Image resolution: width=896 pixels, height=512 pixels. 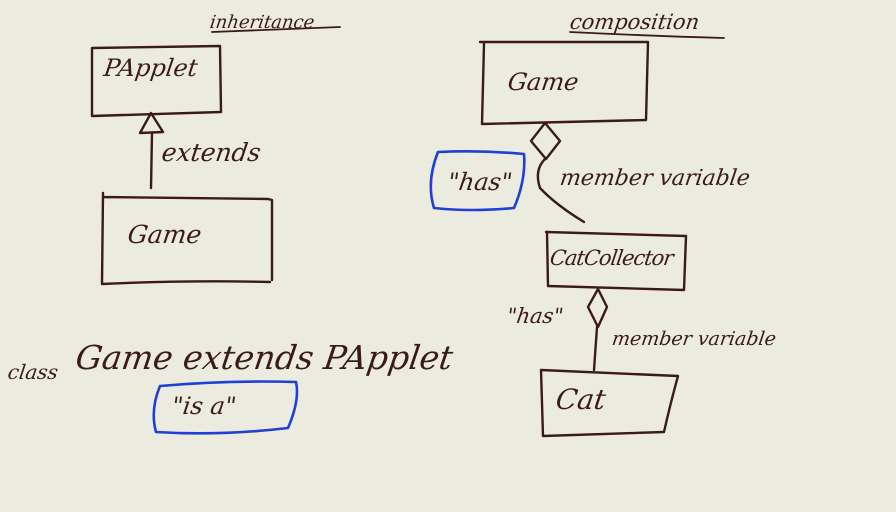 I want to click on composition-diamond-bottom, so click(x=597, y=308).